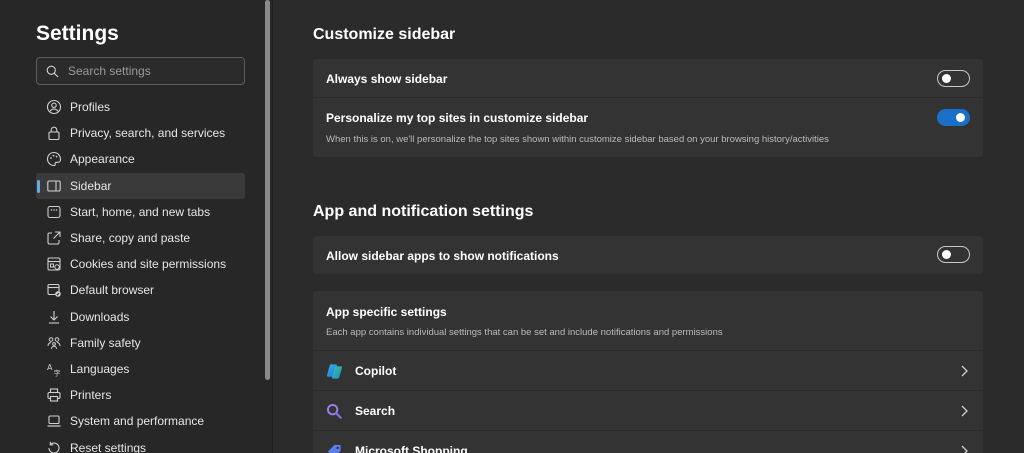 The height and width of the screenshot is (453, 1024). Describe the element at coordinates (148, 71) in the screenshot. I see `search-input` at that location.